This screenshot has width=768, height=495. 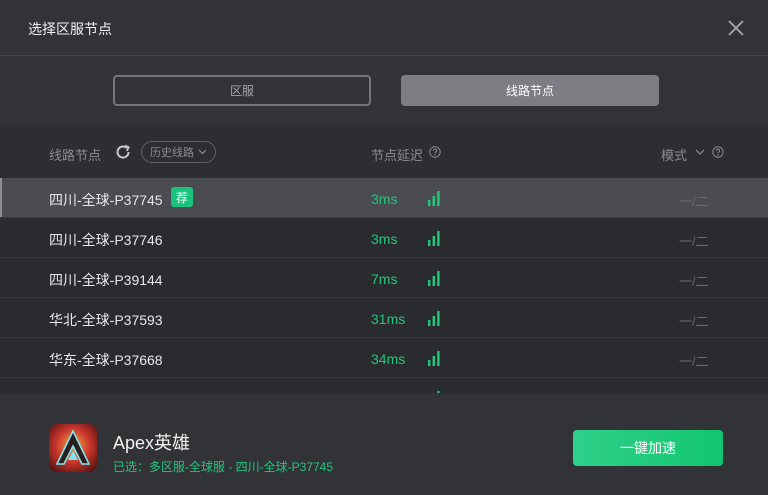 I want to click on chevron-down-icon, so click(x=202, y=152).